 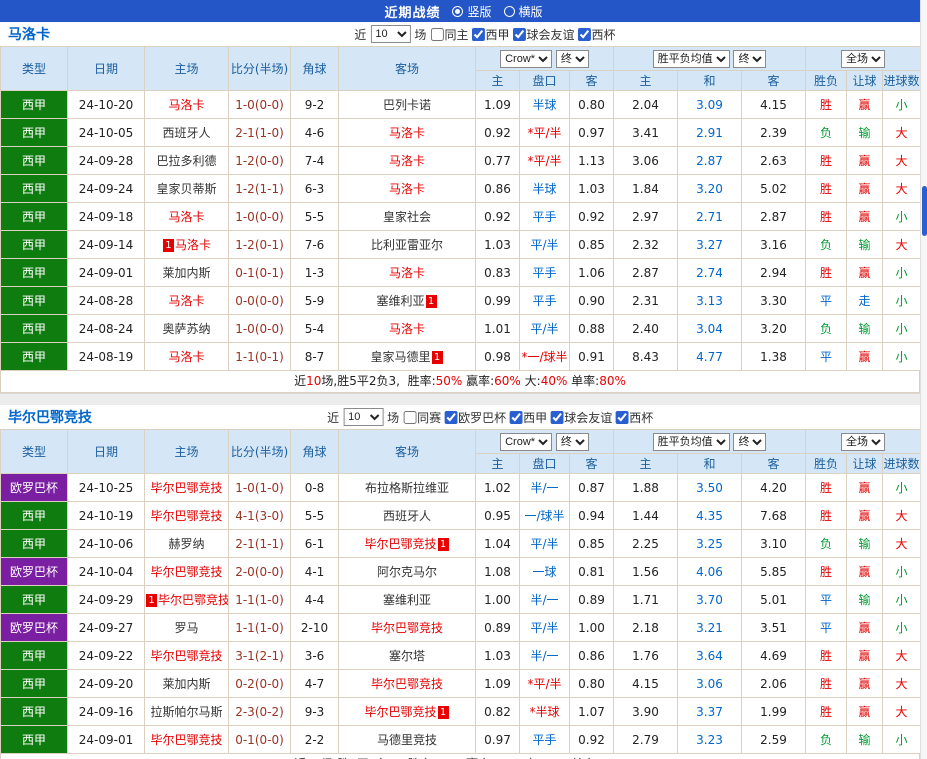 What do you see at coordinates (186, 160) in the screenshot?
I see `home-team-link: 巴拉多利德` at bounding box center [186, 160].